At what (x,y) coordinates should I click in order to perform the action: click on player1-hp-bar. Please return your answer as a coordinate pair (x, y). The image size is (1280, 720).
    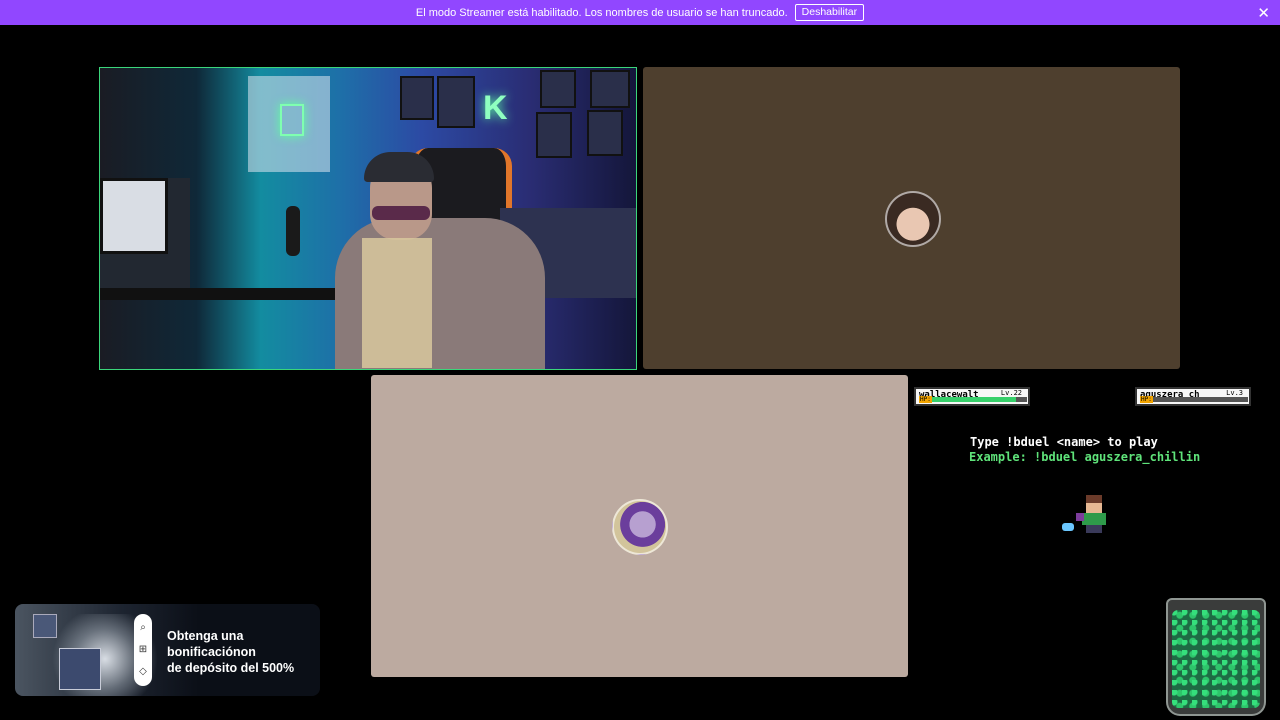
    Looking at the image, I should click on (973, 399).